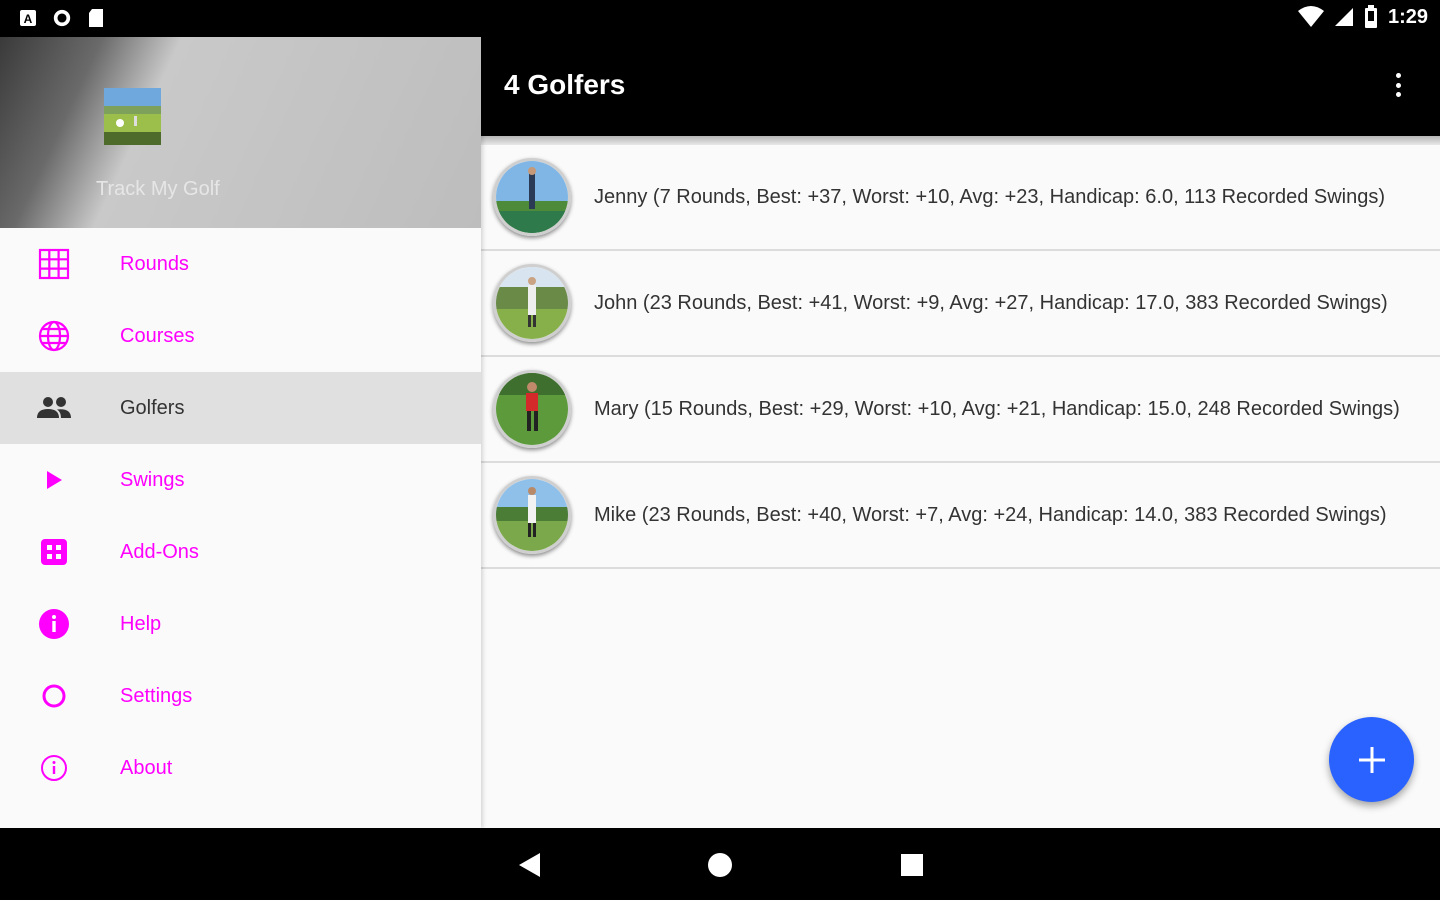  What do you see at coordinates (54, 264) in the screenshot?
I see `grid-icon` at bounding box center [54, 264].